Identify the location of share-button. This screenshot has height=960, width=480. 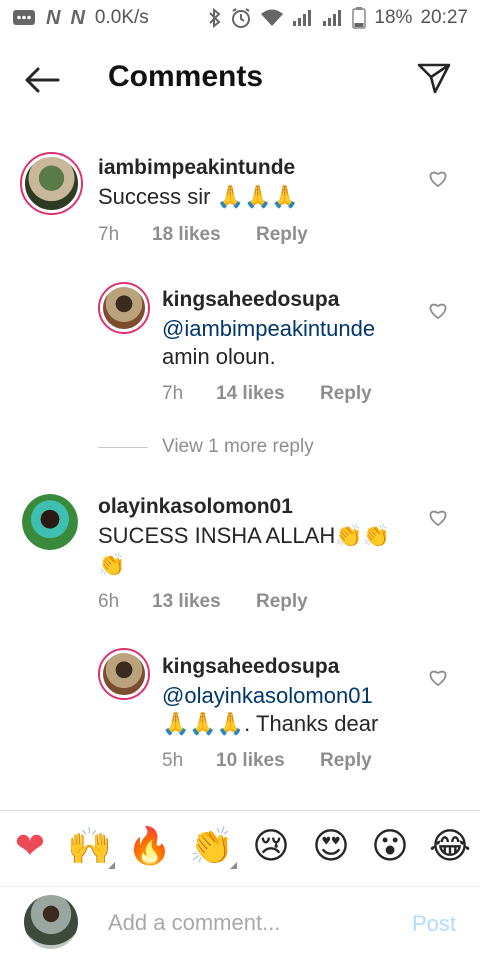
(434, 78).